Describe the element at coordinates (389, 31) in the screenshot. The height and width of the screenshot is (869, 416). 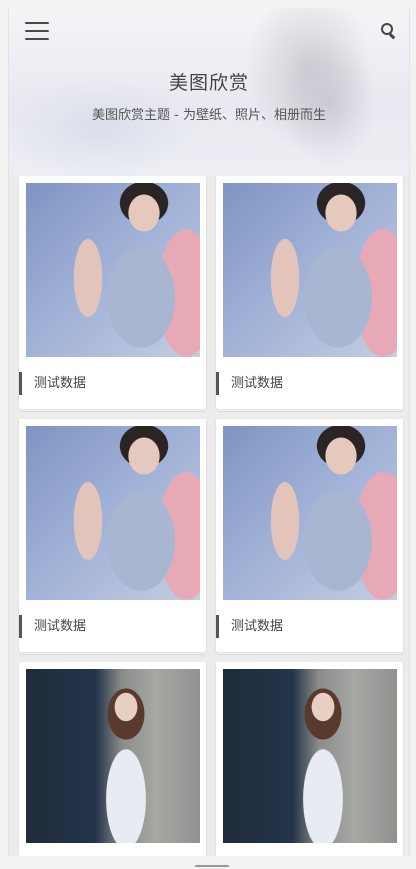
I see `search-icon` at that location.